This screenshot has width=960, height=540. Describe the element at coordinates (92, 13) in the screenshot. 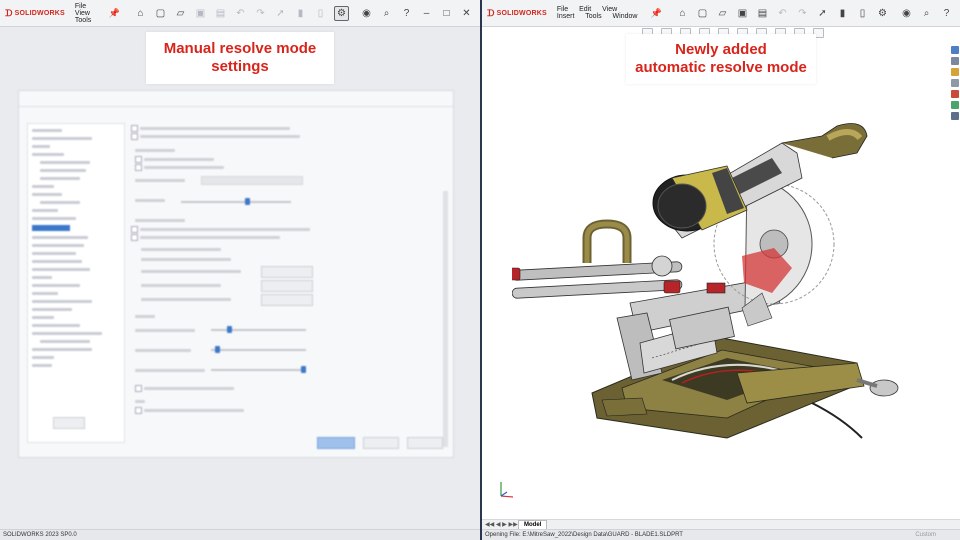

I see `left-menu-bar: File View Tools` at that location.